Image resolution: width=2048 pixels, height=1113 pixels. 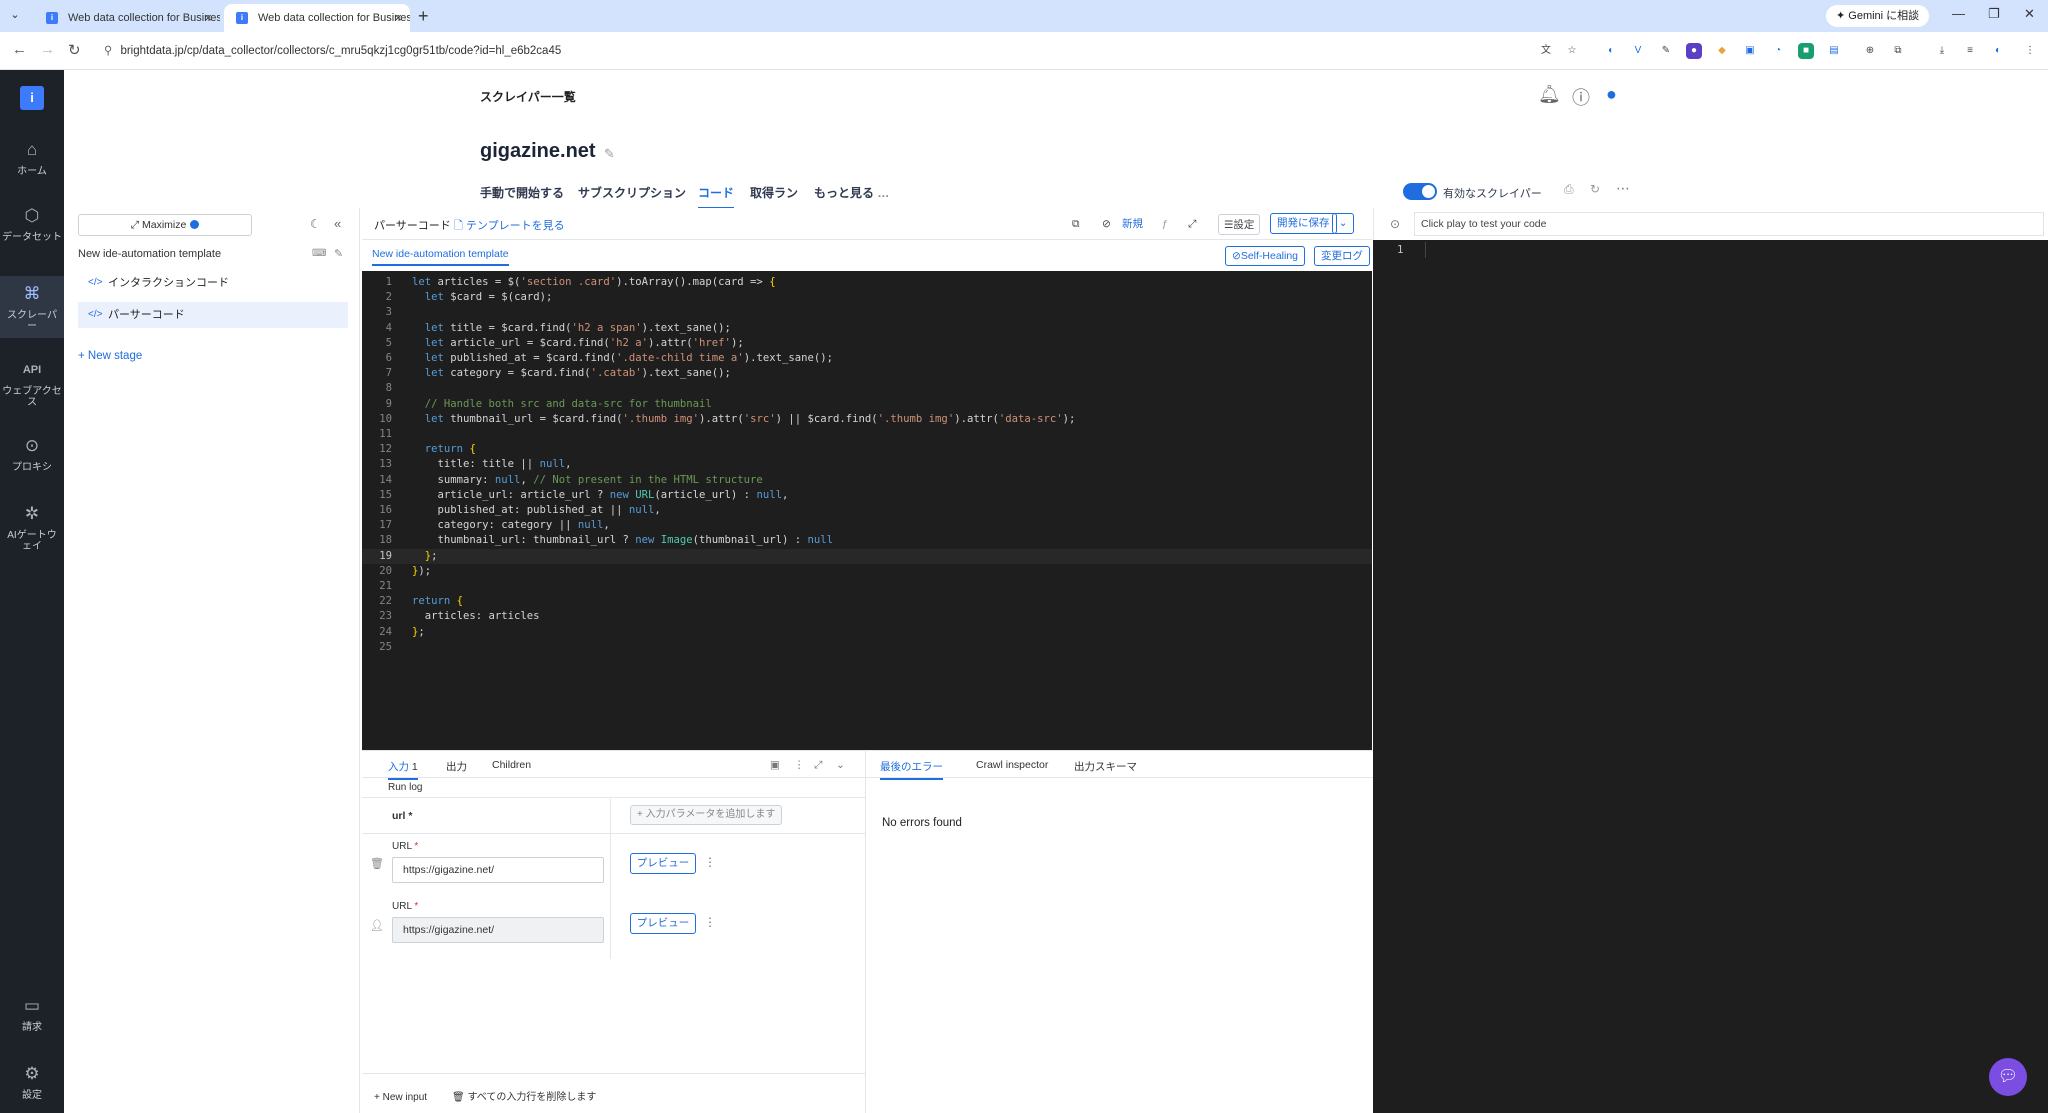 I want to click on rail-item-home: ⌂ ホーム, so click(x=32, y=158).